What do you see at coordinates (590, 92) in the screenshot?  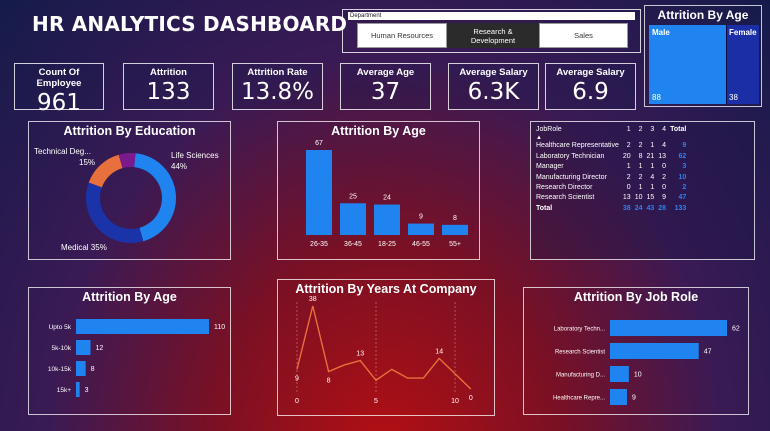 I see `kpi-value: 6.9` at bounding box center [590, 92].